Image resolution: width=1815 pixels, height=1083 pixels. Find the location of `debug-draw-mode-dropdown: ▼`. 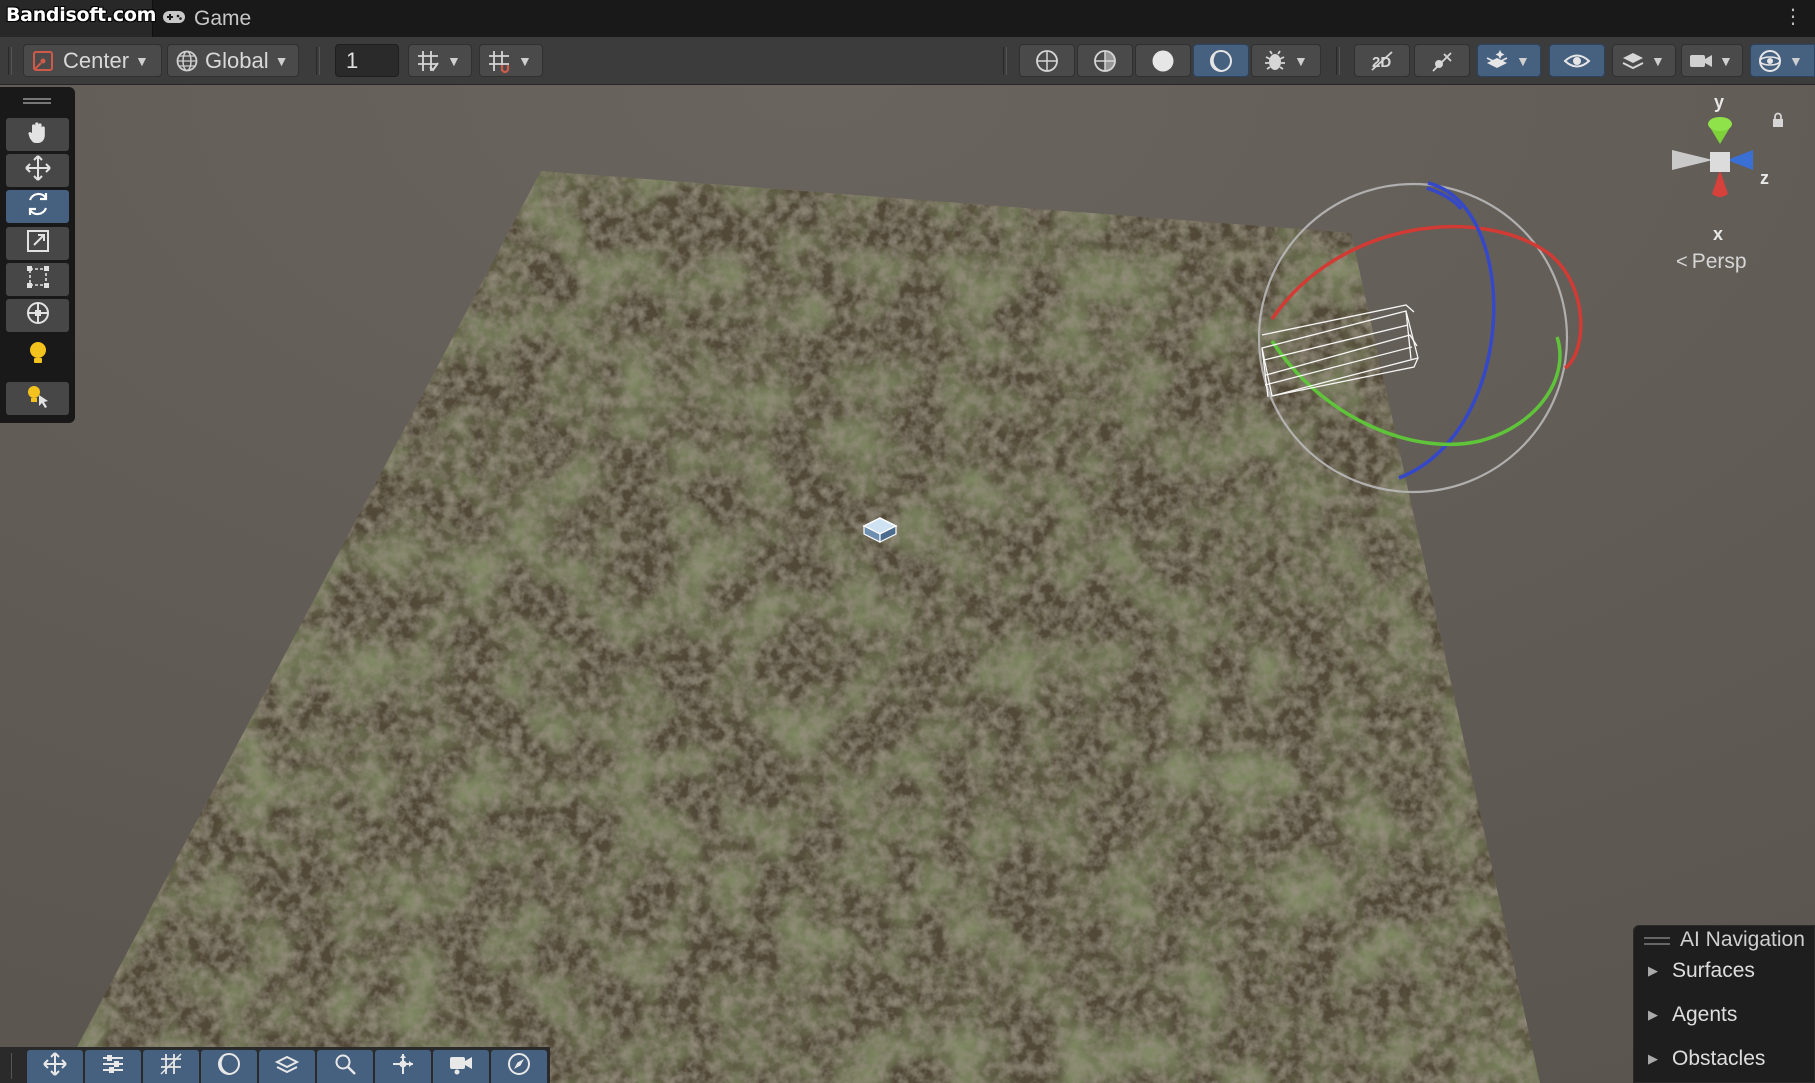

debug-draw-mode-dropdown: ▼ is located at coordinates (1286, 60).